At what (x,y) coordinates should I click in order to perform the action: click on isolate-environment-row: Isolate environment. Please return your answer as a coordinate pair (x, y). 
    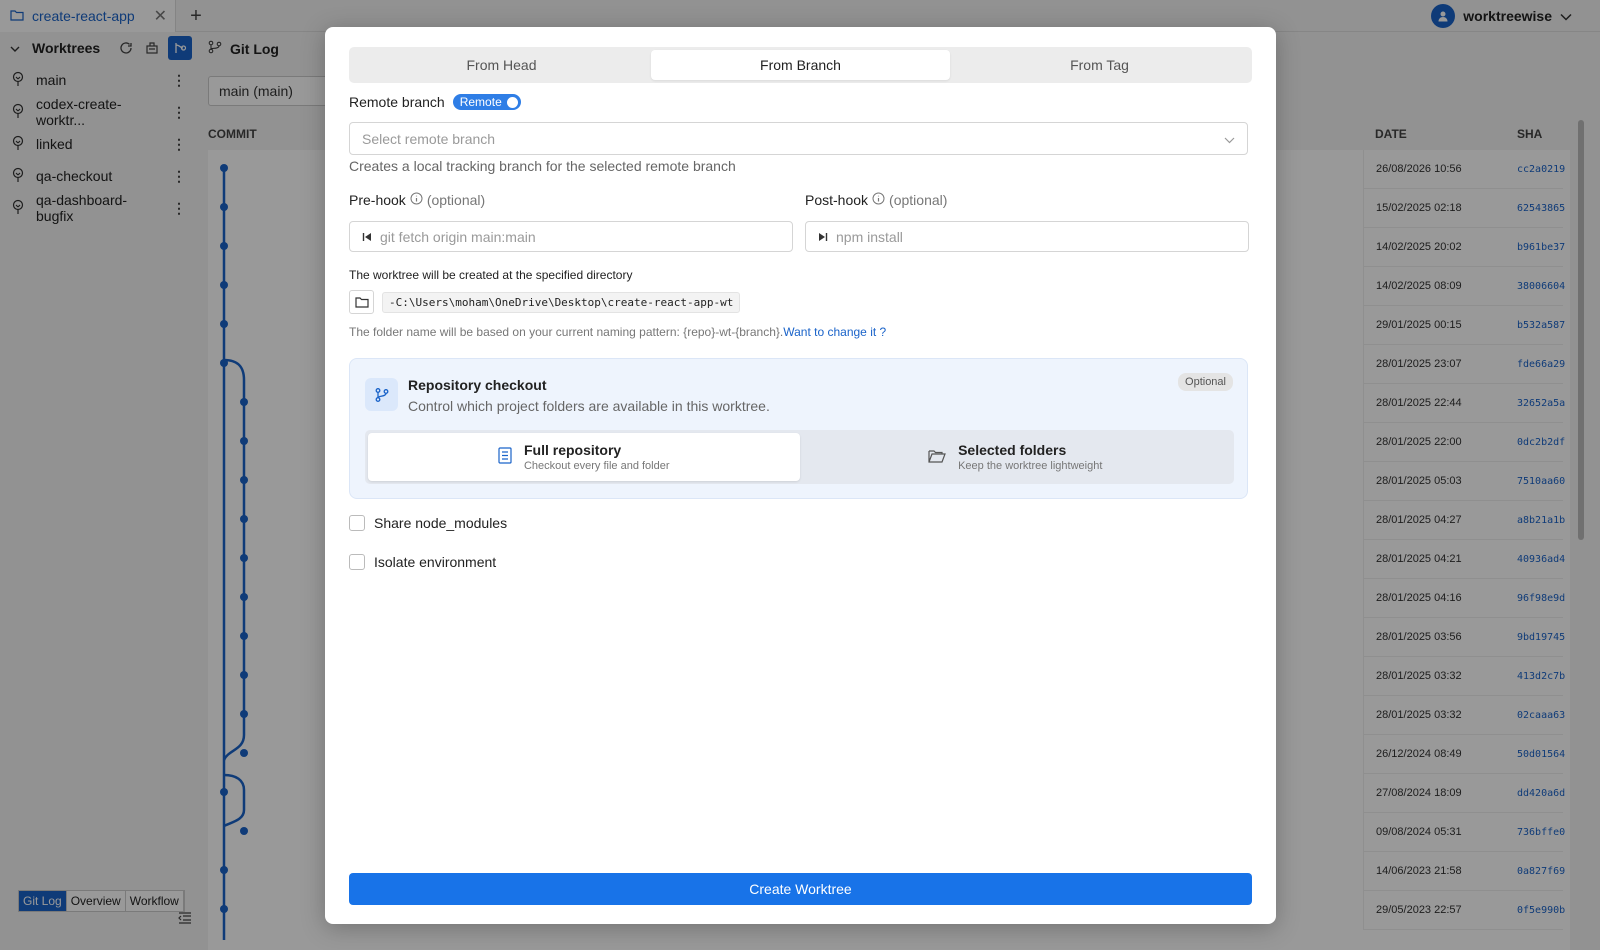
    Looking at the image, I should click on (422, 562).